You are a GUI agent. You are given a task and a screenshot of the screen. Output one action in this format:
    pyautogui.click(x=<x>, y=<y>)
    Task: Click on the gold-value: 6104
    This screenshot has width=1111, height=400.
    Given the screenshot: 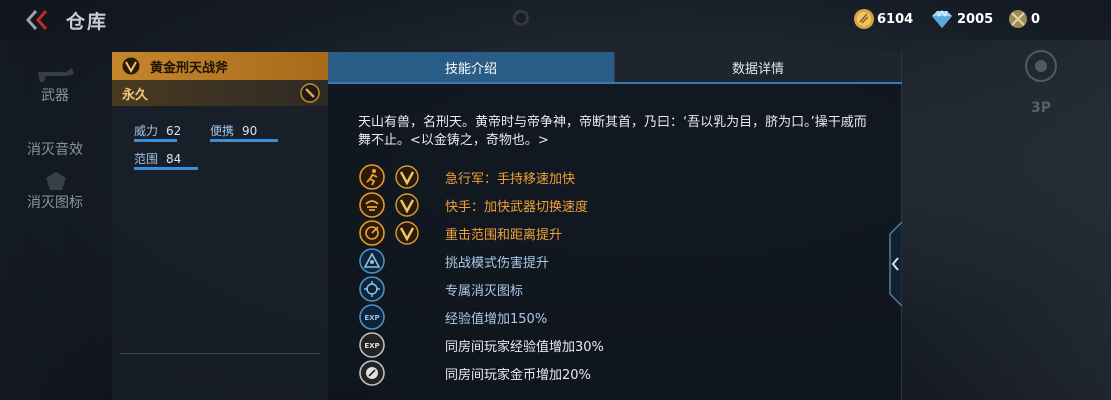 What is the action you would take?
    pyautogui.click(x=895, y=19)
    